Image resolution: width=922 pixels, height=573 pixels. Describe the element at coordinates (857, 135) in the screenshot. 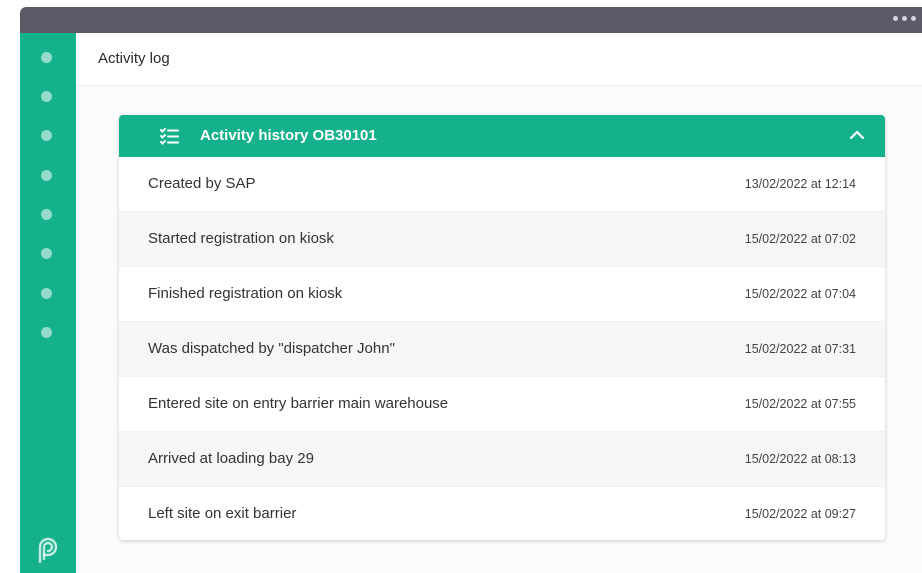

I see `chevron-up-icon` at that location.